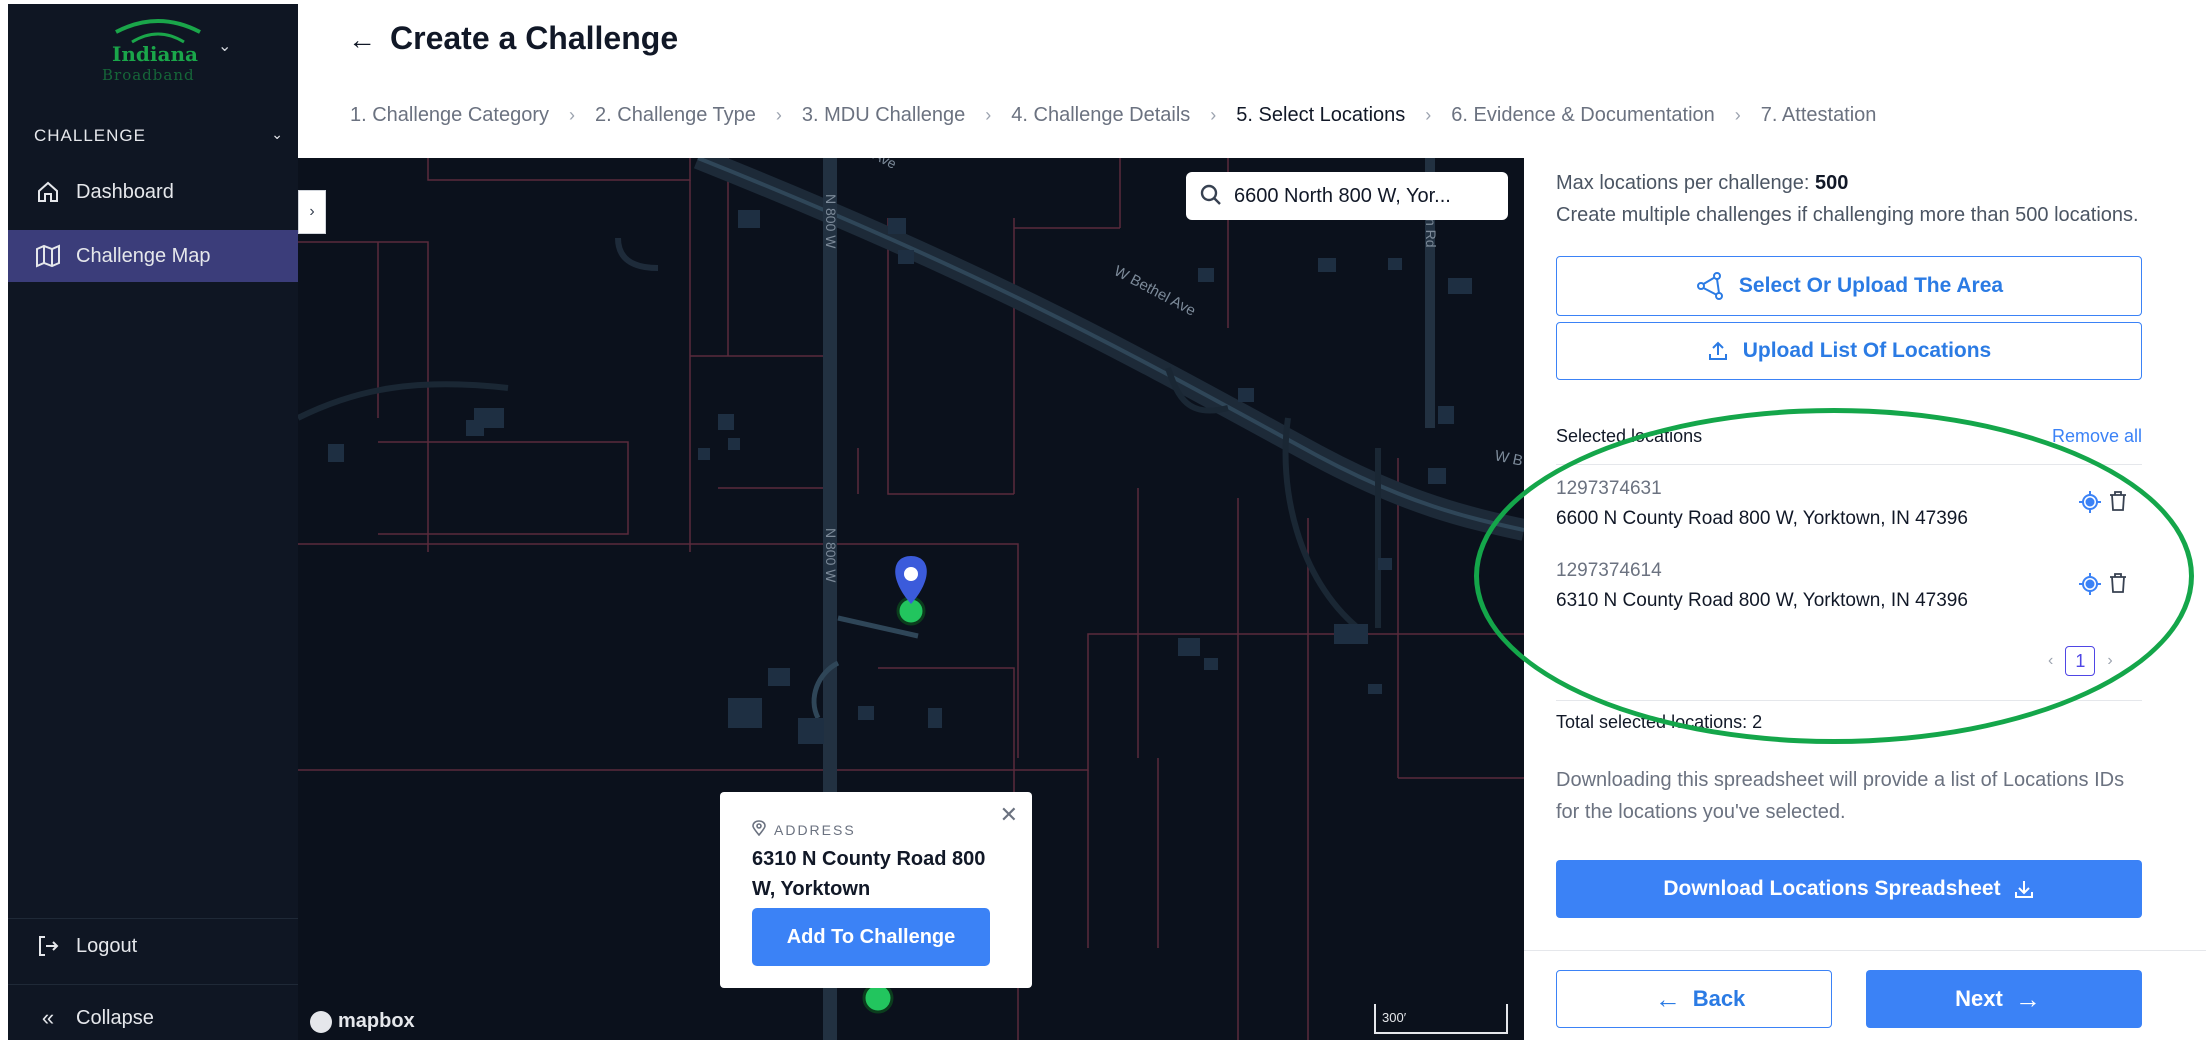 This screenshot has width=2206, height=1040. Describe the element at coordinates (1867, 350) in the screenshot. I see `upload-list-label: Upload List Of Locations` at that location.